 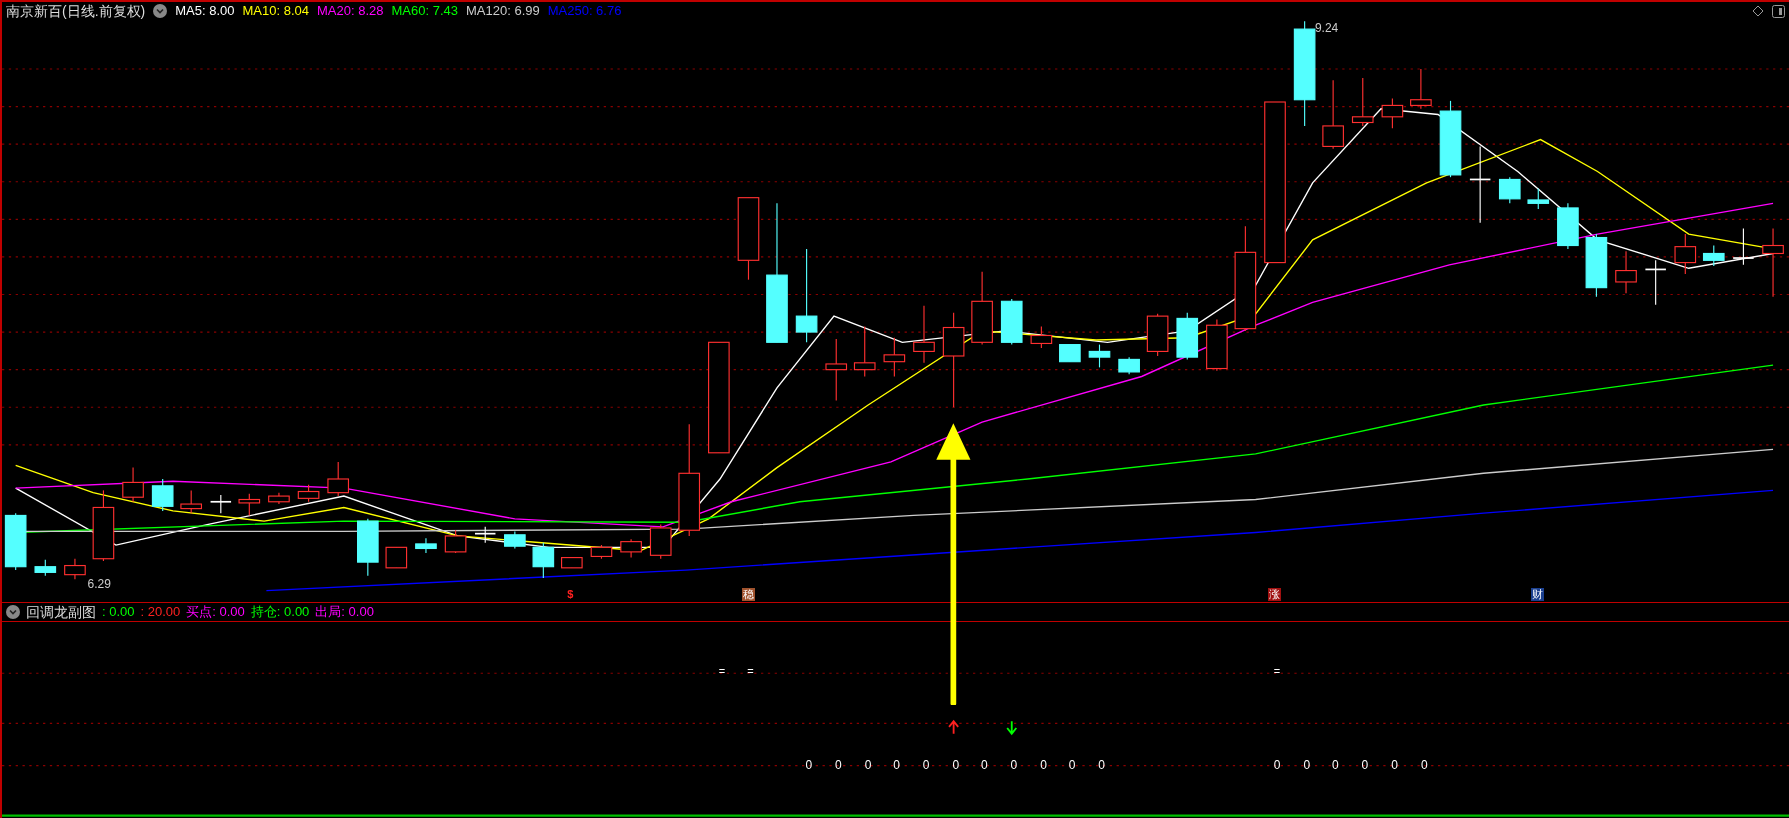 What do you see at coordinates (205, 11) in the screenshot?
I see `indicator-value: MA5: 8.00` at bounding box center [205, 11].